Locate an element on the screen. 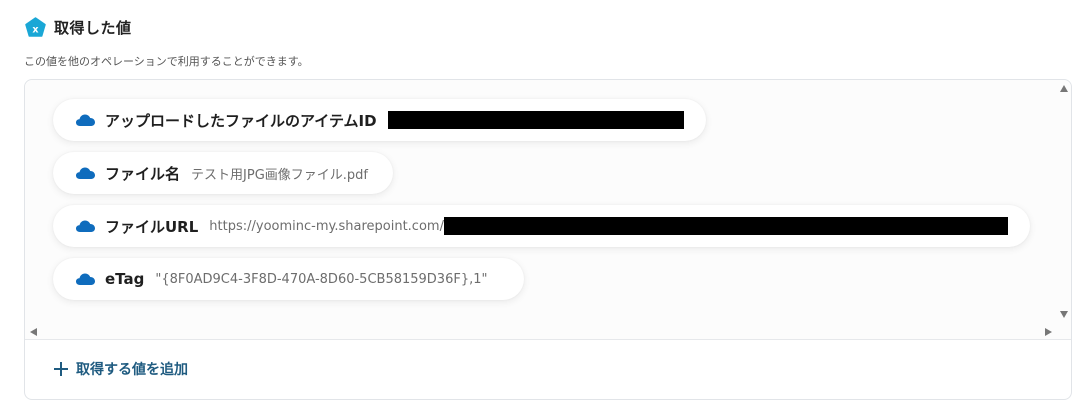 This screenshot has width=1087, height=413. section-description: この値を他のオペレーションで利用することができます。 is located at coordinates (166, 61).